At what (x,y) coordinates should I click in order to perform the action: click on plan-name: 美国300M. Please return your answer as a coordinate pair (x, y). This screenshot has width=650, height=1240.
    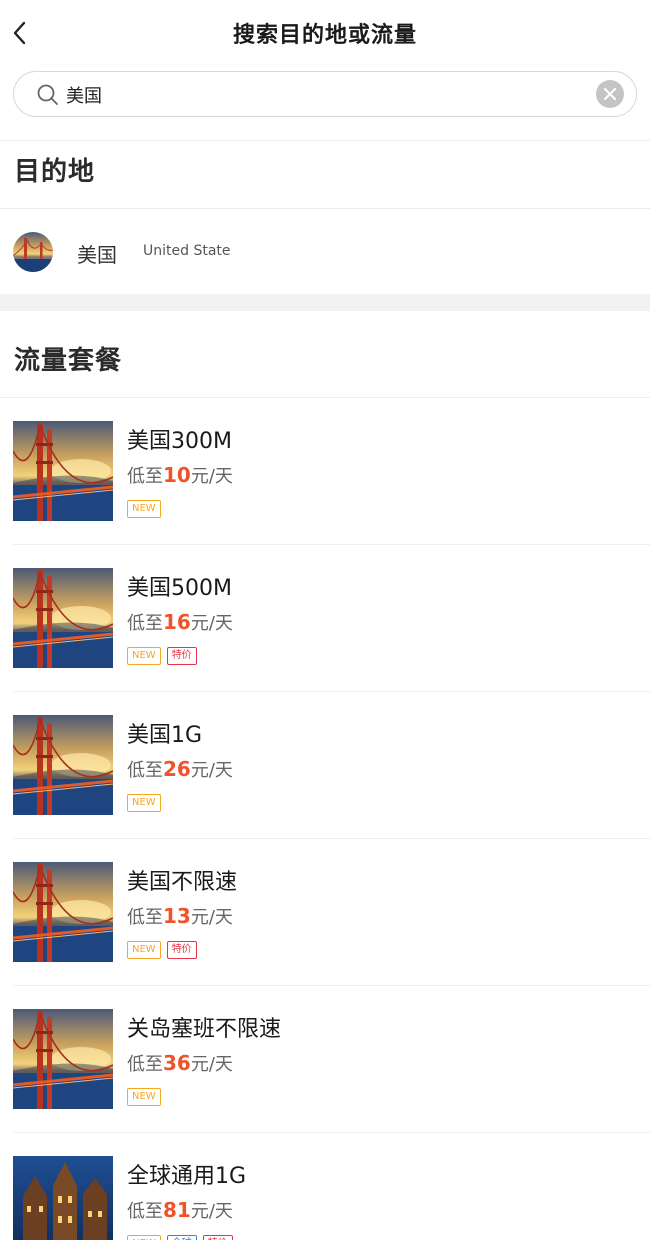
    Looking at the image, I should click on (179, 441).